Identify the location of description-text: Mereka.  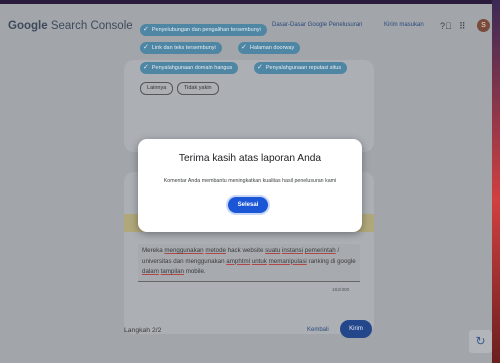
(153, 250).